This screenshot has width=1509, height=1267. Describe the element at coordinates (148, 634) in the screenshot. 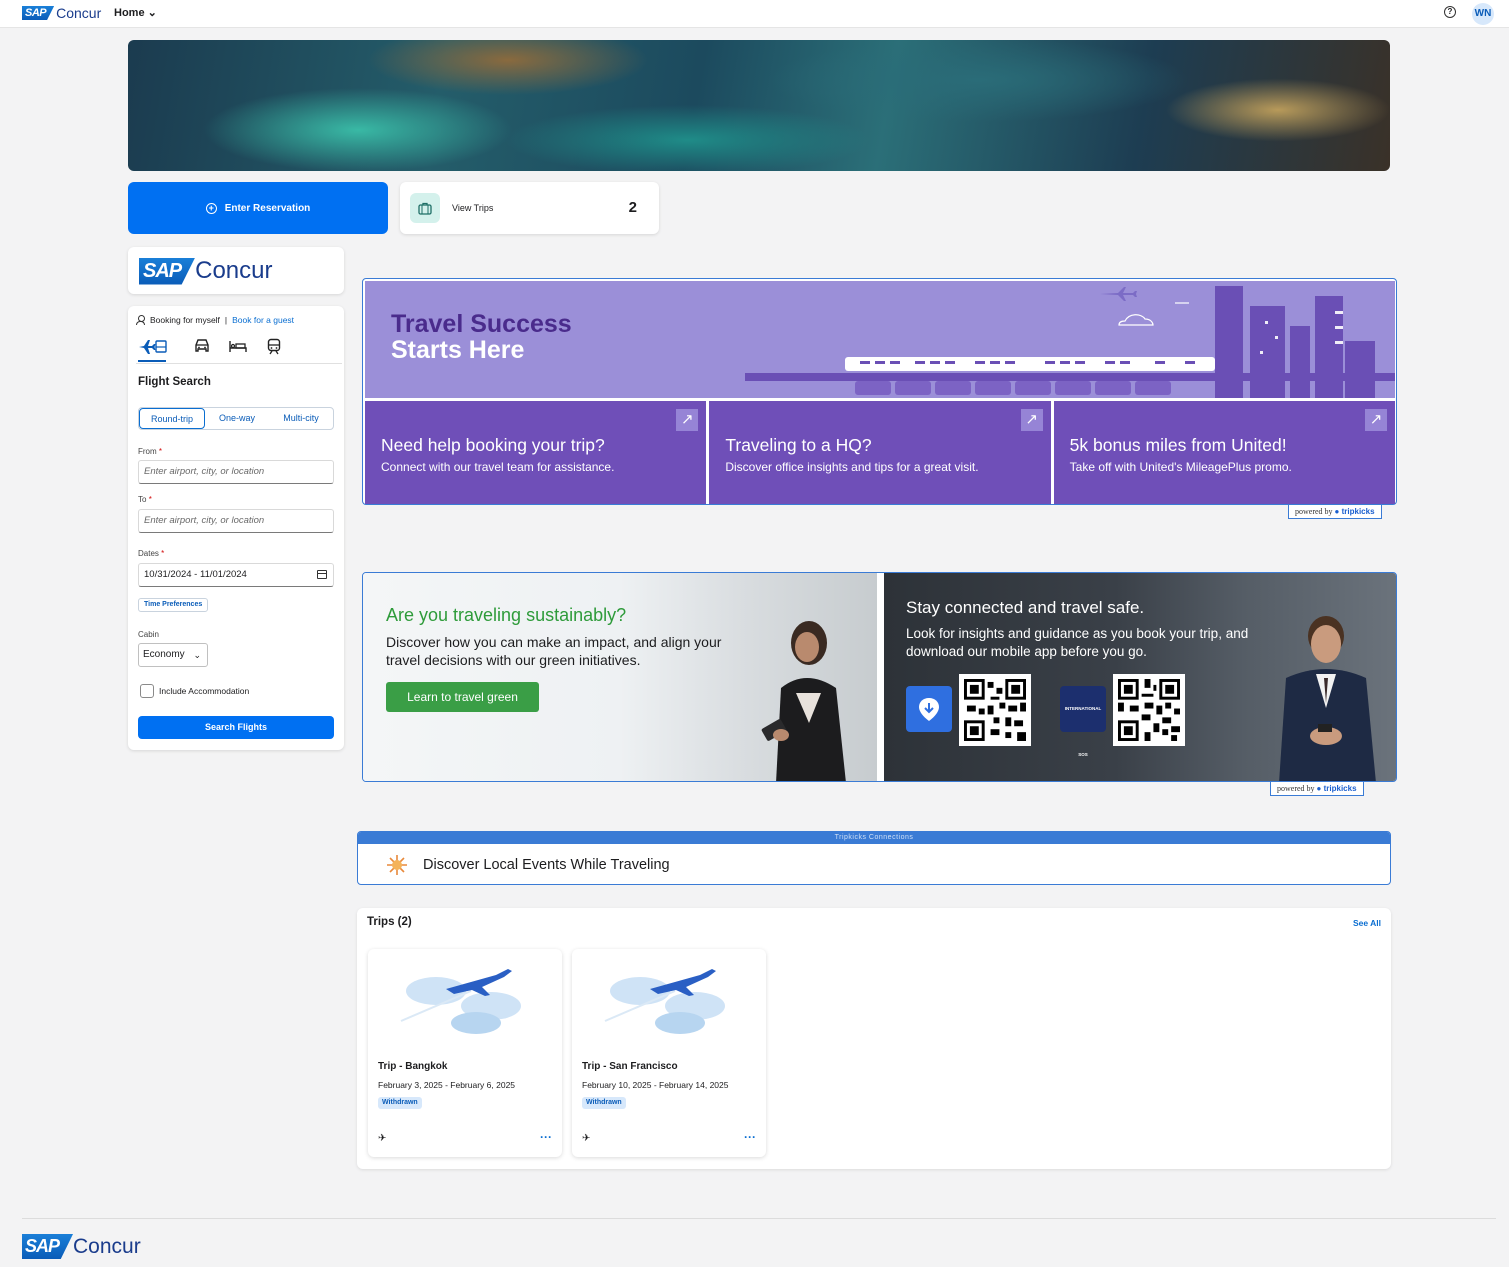

I see `cabin-label: Cabin` at that location.